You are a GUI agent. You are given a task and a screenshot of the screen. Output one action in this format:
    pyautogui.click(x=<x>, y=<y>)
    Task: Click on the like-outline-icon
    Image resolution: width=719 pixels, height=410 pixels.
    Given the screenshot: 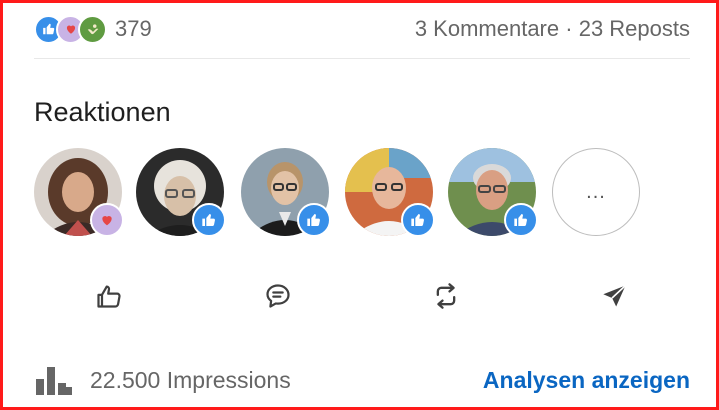 What is the action you would take?
    pyautogui.click(x=109, y=296)
    